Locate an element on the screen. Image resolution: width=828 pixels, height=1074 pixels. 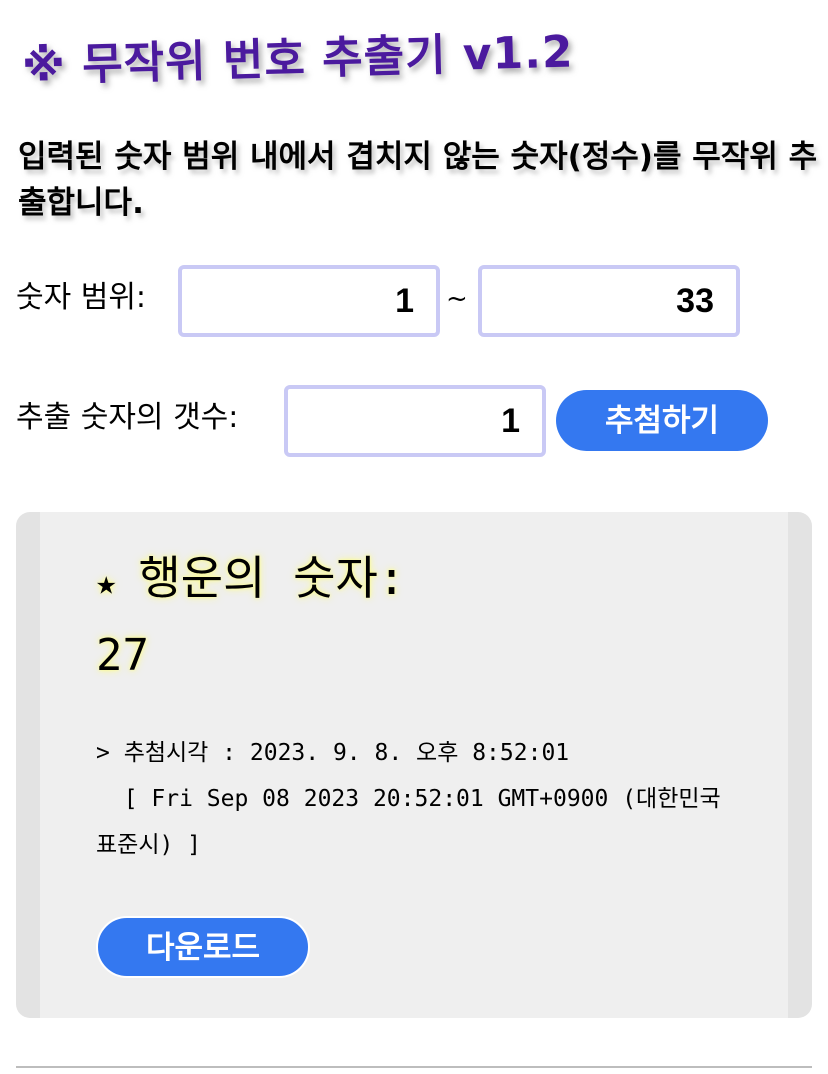
description-text: 입력된 숫자 범위 내에서 겹치지 않는 숫자(정수)를 무작위 추출합니다. is located at coordinates (418, 180).